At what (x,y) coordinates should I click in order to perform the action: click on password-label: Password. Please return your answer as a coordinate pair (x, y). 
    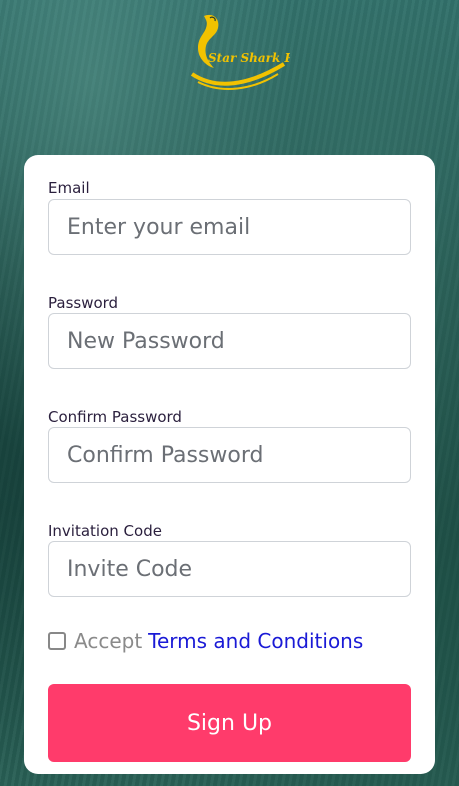
    Looking at the image, I should click on (83, 303).